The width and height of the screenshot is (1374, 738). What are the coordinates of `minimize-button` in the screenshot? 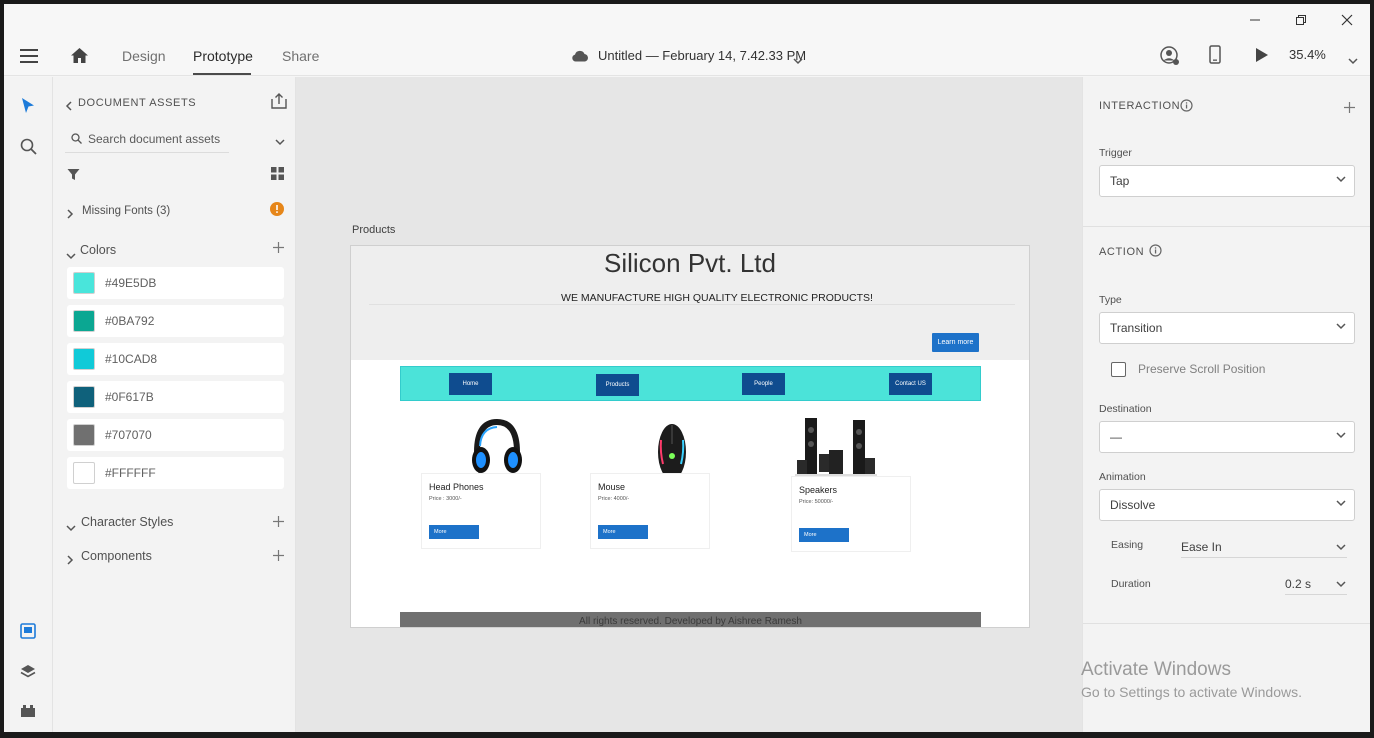 It's located at (1255, 20).